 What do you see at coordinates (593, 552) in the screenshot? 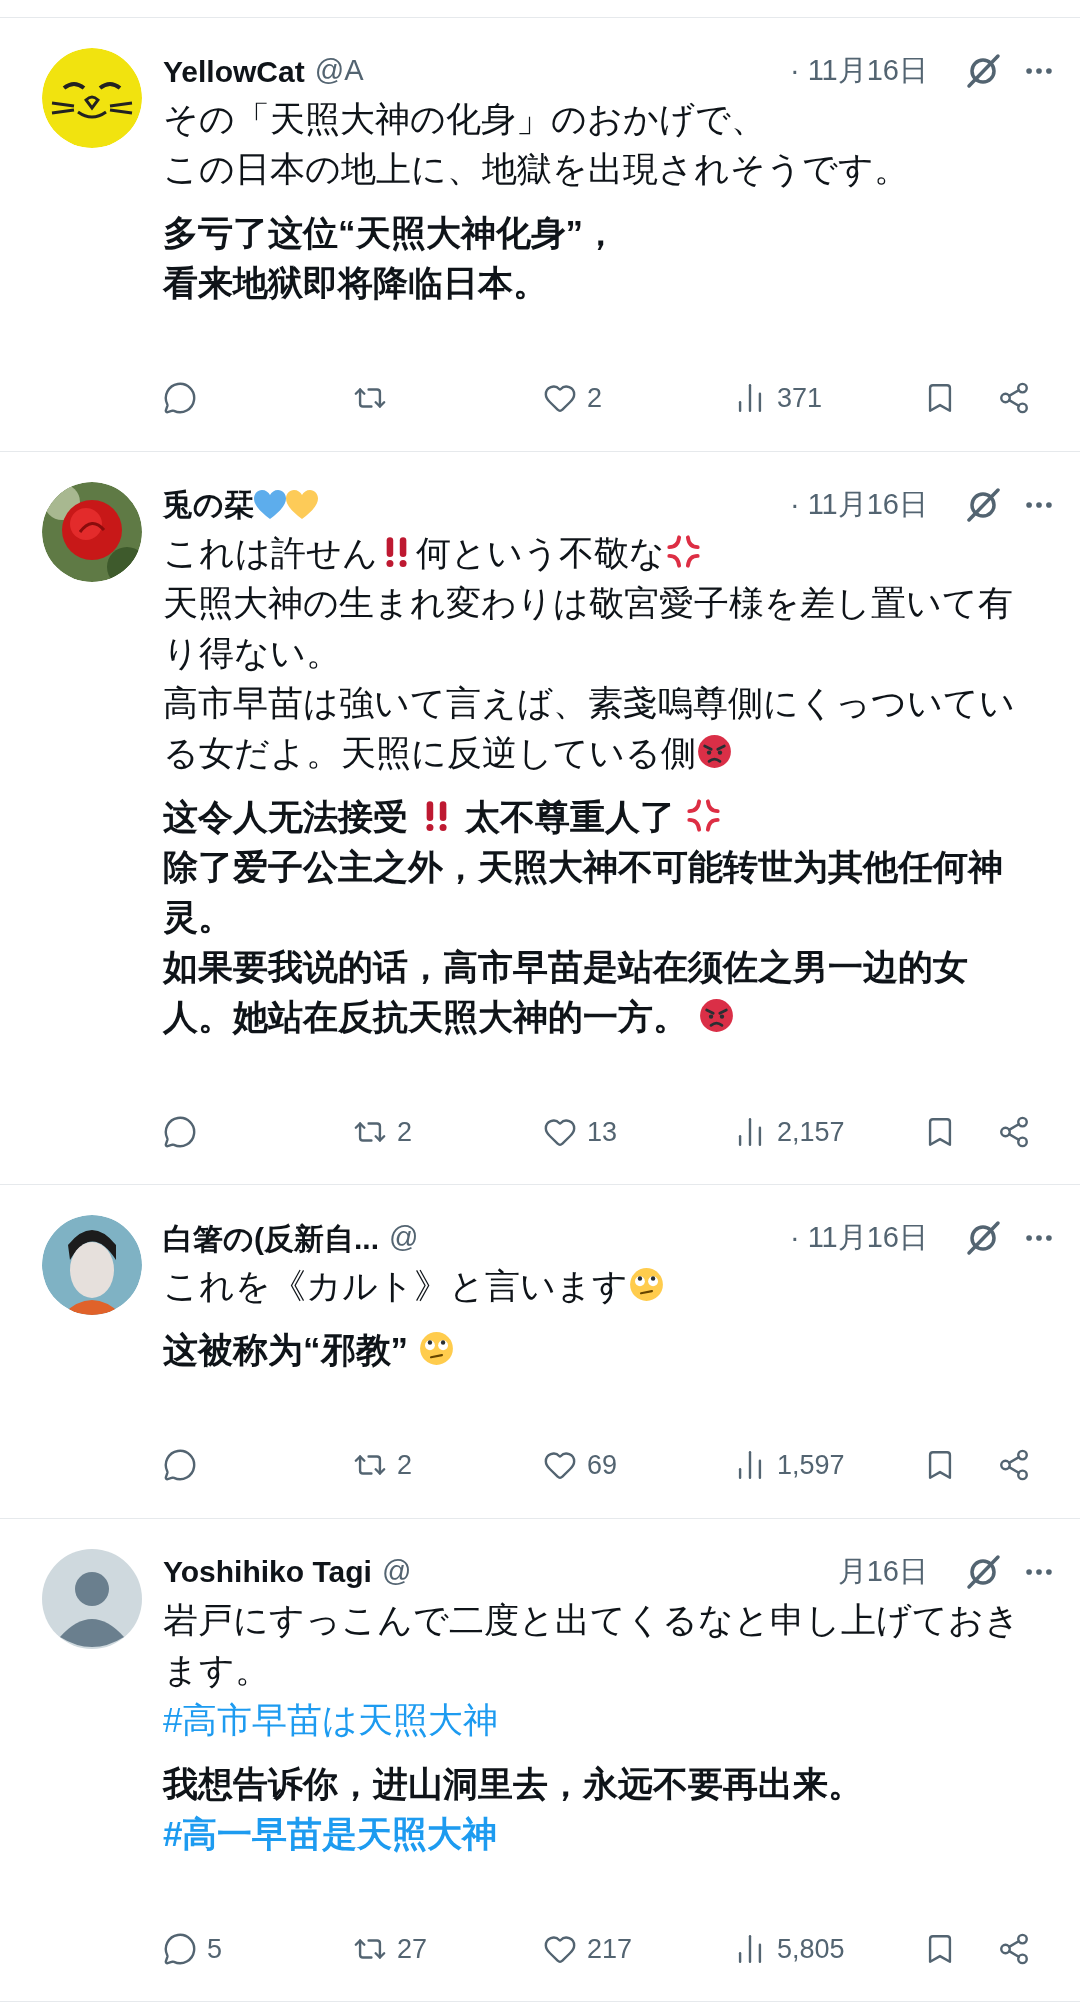
I see `tweet-text-line: これは許せん 何という不敬な` at bounding box center [593, 552].